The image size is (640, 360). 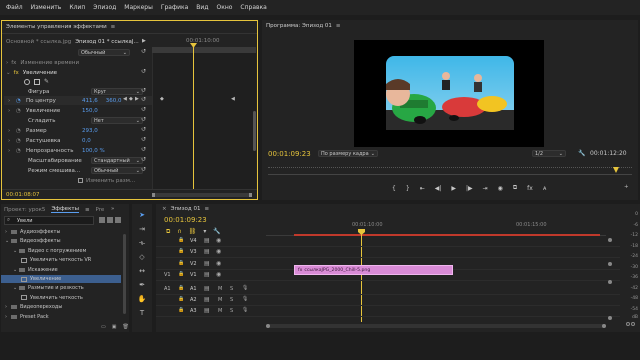 I want to click on delete-icon: 🗑, so click(x=125, y=327).